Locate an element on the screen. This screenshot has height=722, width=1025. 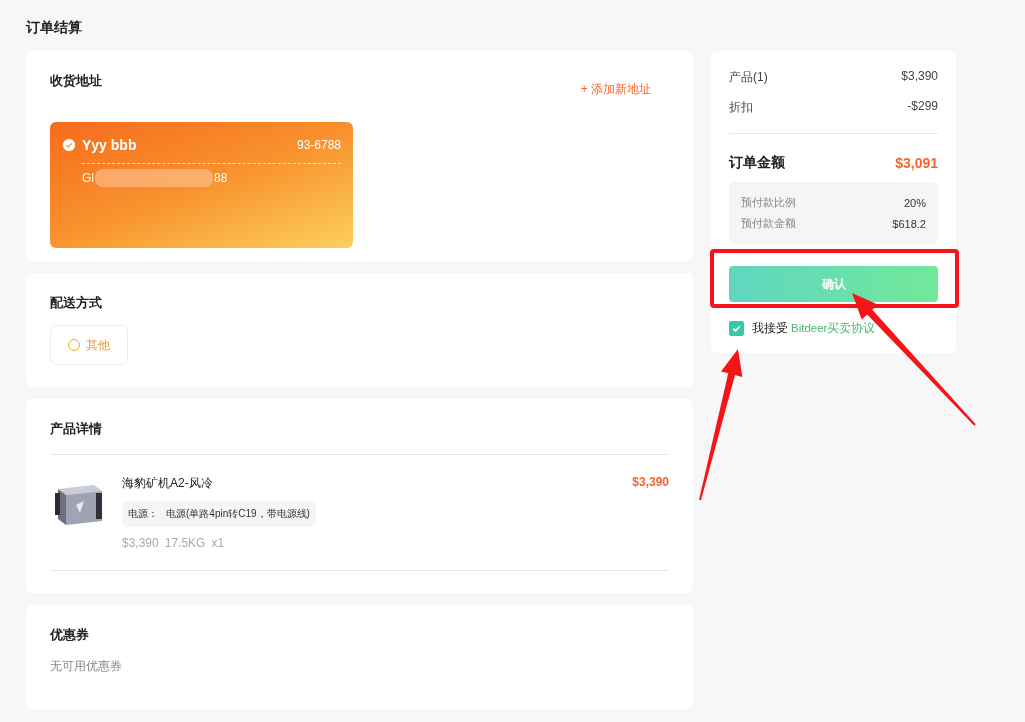
unit-price: $3,390 is located at coordinates (140, 543).